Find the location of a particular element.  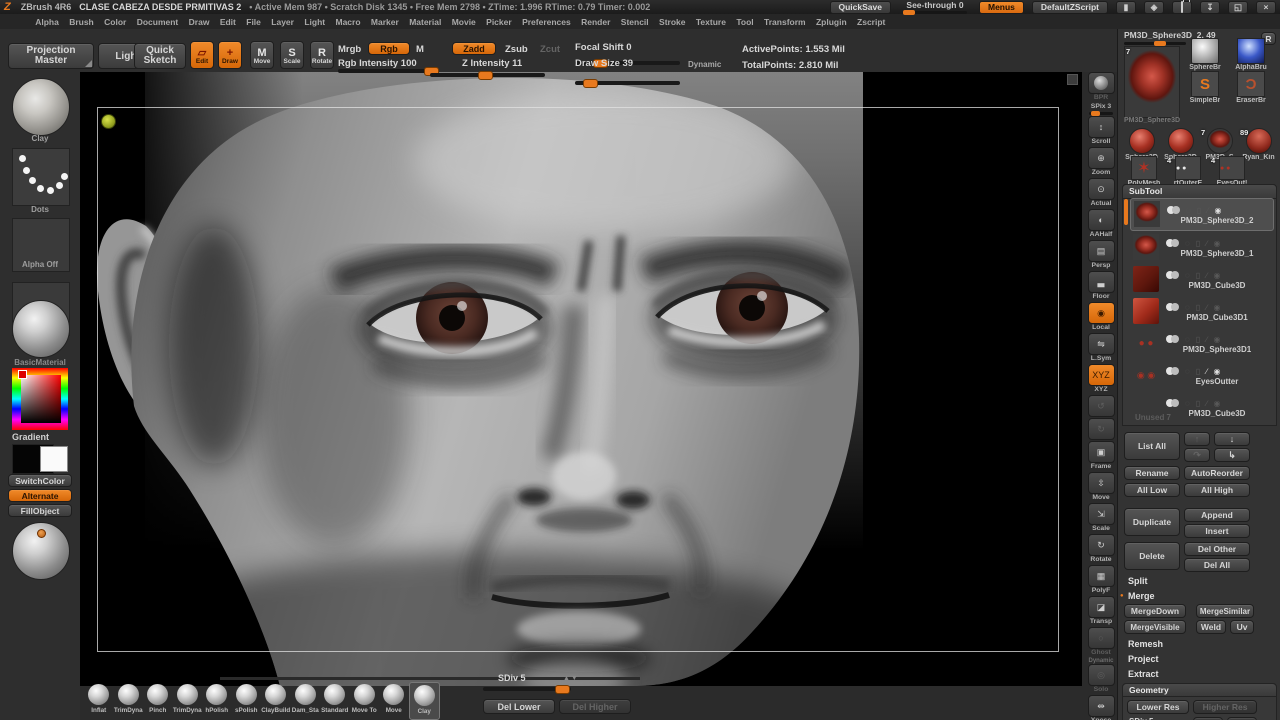

stroke-thumbnail is located at coordinates (41, 177).